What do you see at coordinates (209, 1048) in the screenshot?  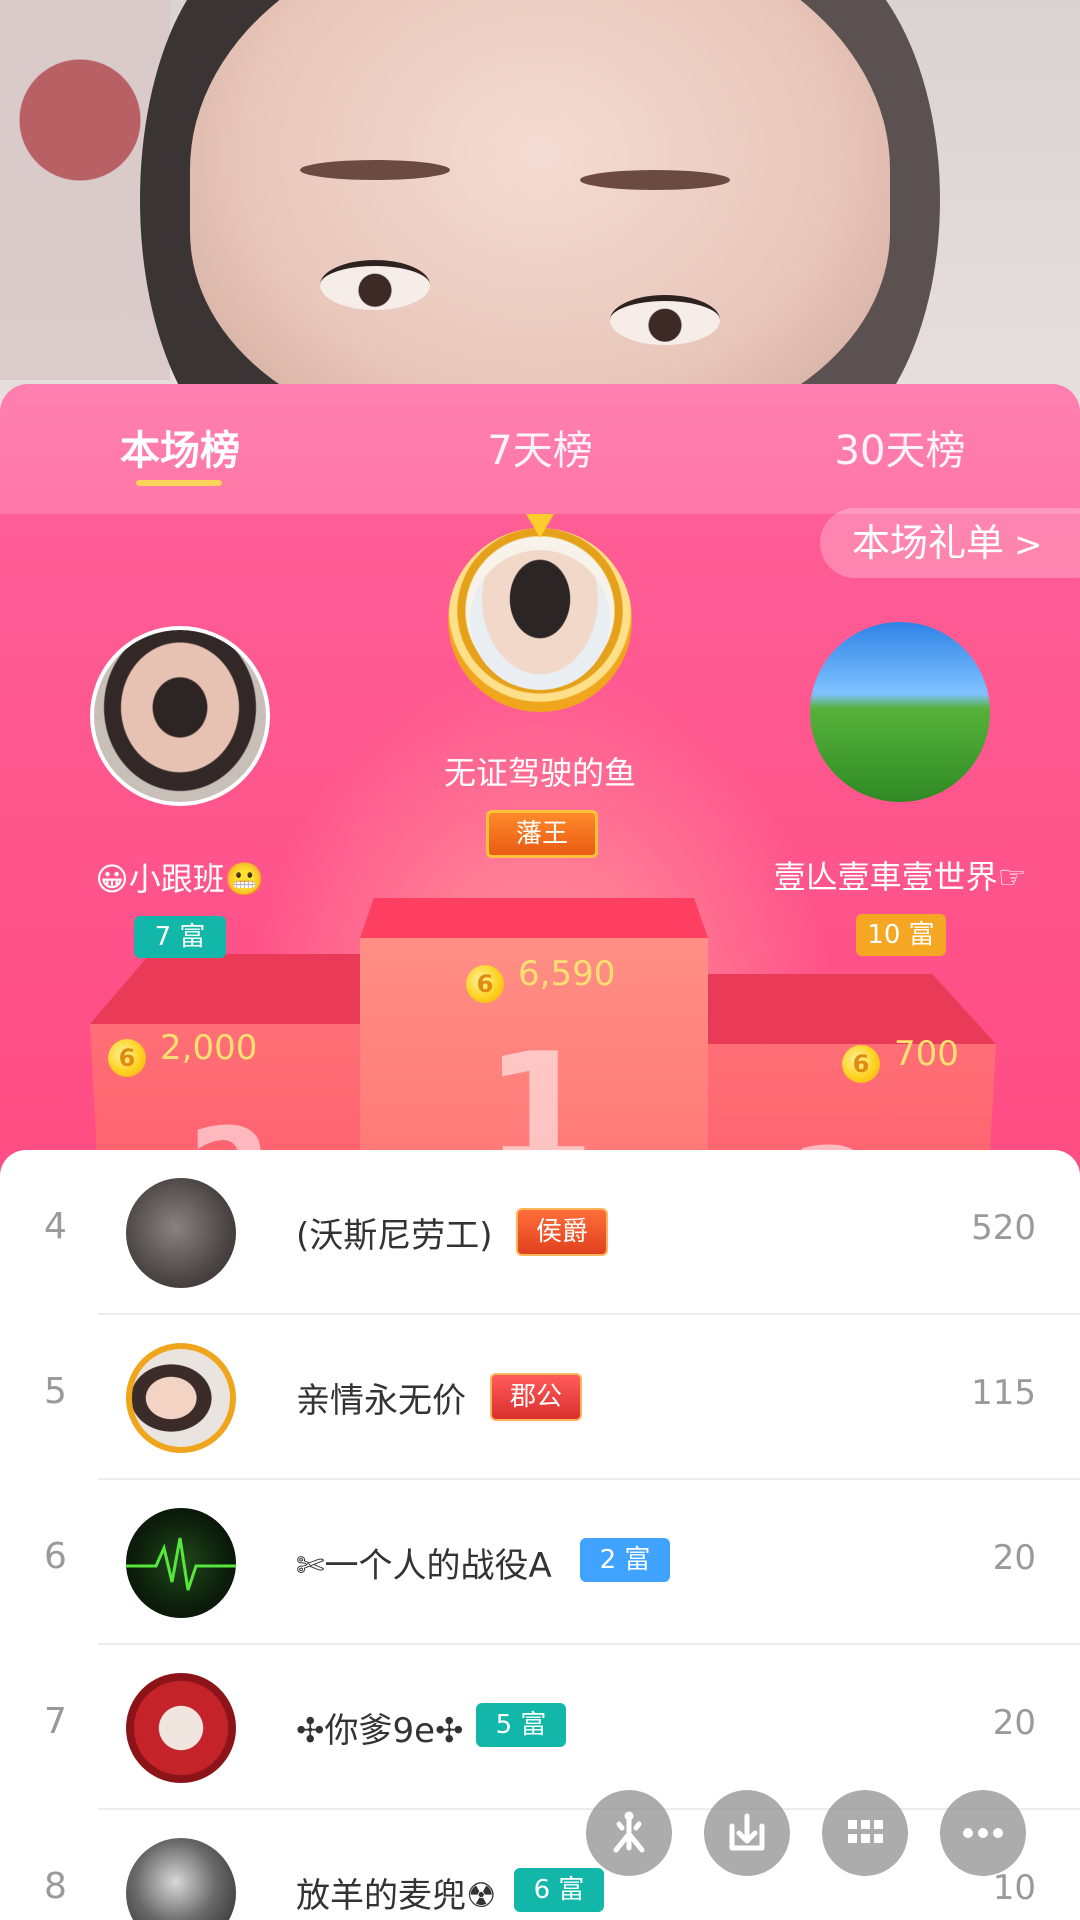 I see `second-place-coin-value: 2,000` at bounding box center [209, 1048].